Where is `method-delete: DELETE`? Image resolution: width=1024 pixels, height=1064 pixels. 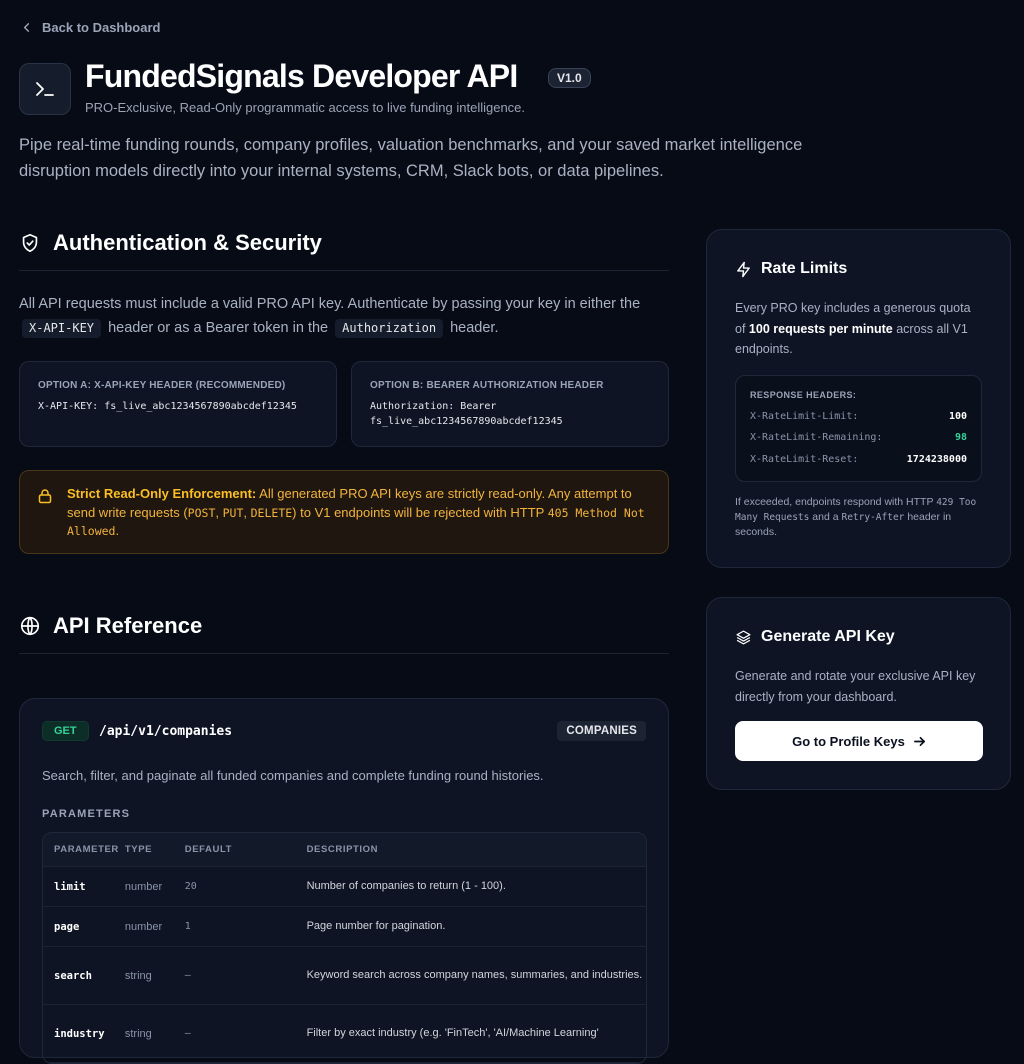 method-delete: DELETE is located at coordinates (271, 512).